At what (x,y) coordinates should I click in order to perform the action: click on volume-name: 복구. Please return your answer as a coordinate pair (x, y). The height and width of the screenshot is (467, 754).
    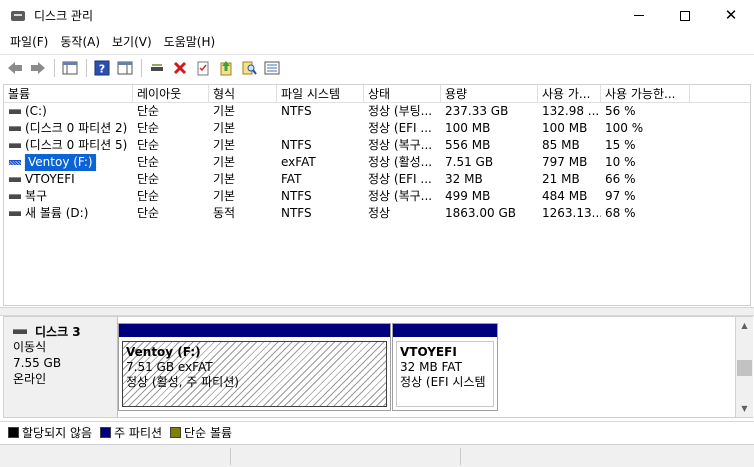
    Looking at the image, I should click on (36, 196).